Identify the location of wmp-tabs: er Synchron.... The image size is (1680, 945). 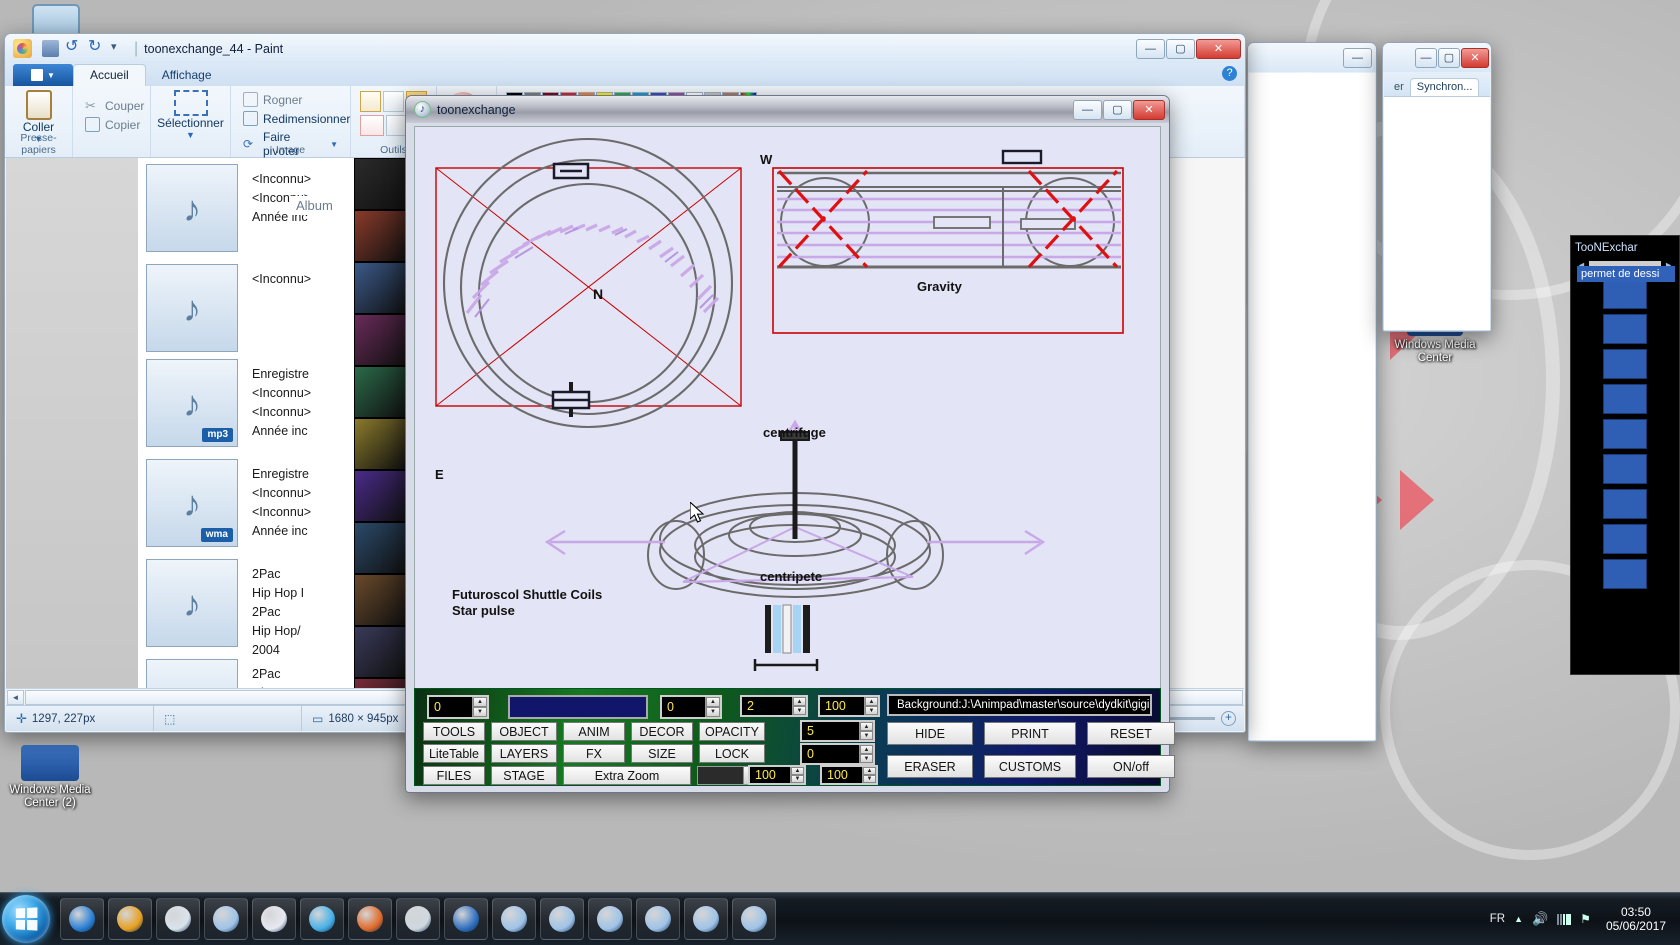
(1437, 84).